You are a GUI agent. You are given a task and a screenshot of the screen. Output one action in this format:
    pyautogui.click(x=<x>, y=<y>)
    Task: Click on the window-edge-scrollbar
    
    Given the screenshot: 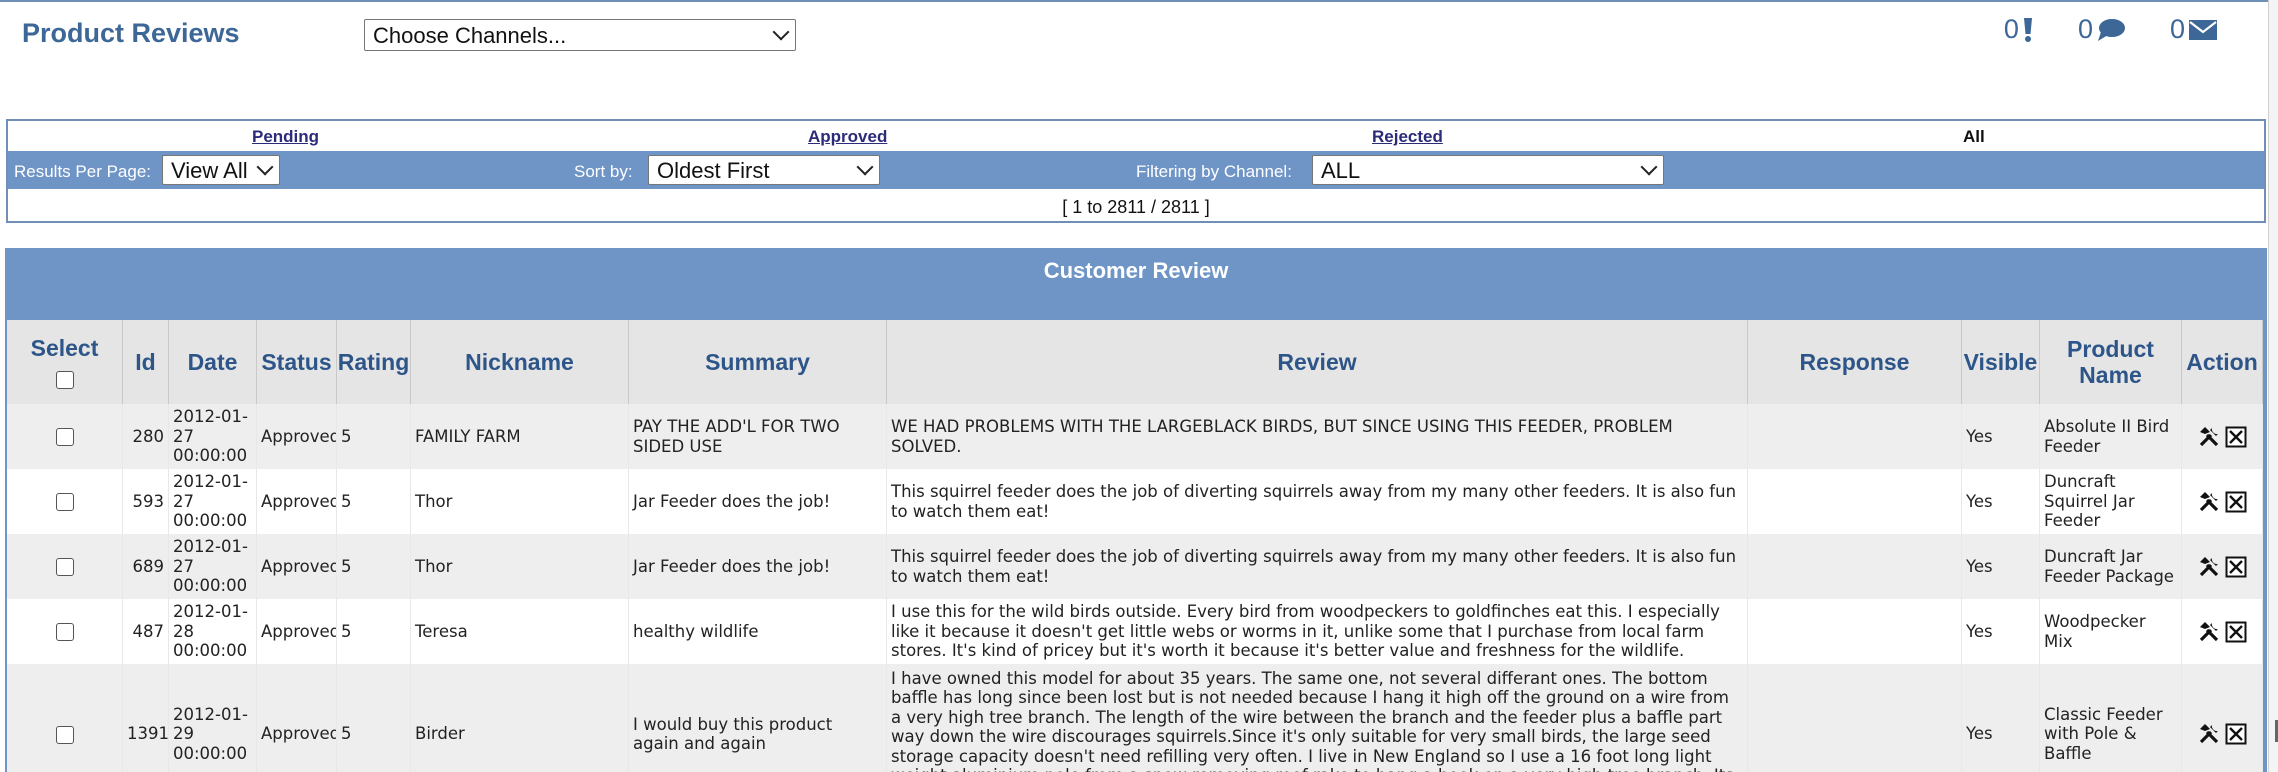 What is the action you would take?
    pyautogui.click(x=2273, y=386)
    